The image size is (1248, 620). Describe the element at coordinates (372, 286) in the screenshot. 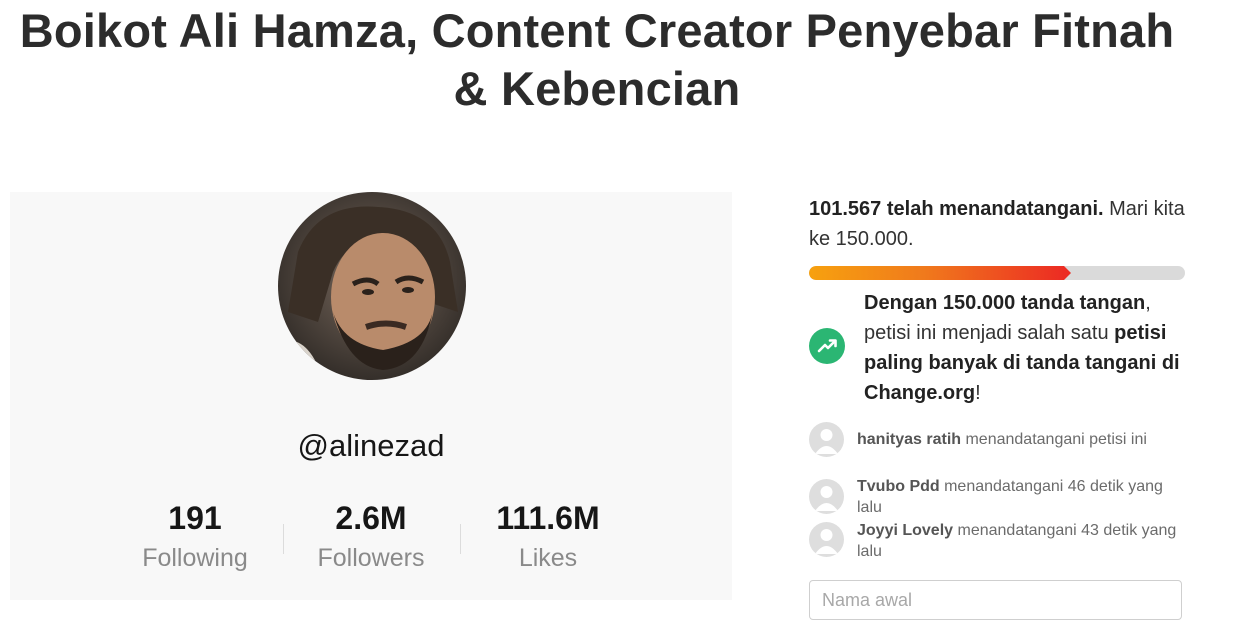

I see `profile-photo` at that location.